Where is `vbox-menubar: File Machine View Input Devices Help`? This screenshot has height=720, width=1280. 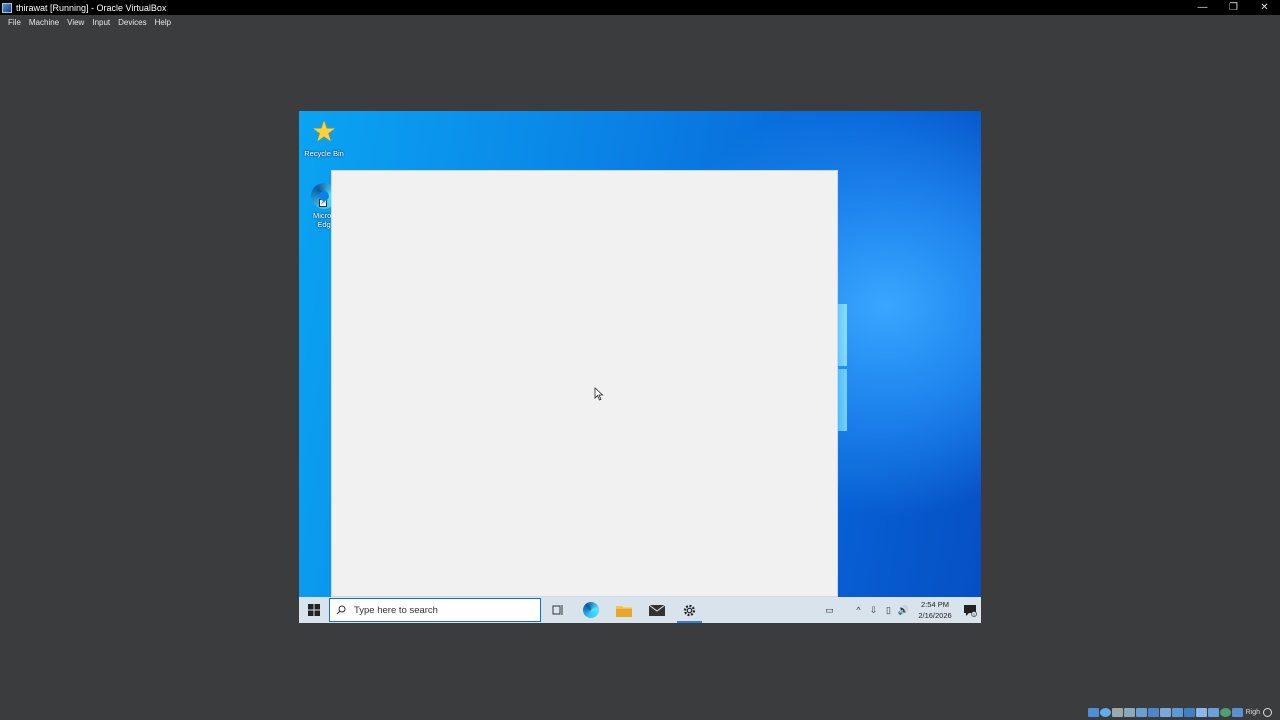
vbox-menubar: File Machine View Input Devices Help is located at coordinates (640, 22).